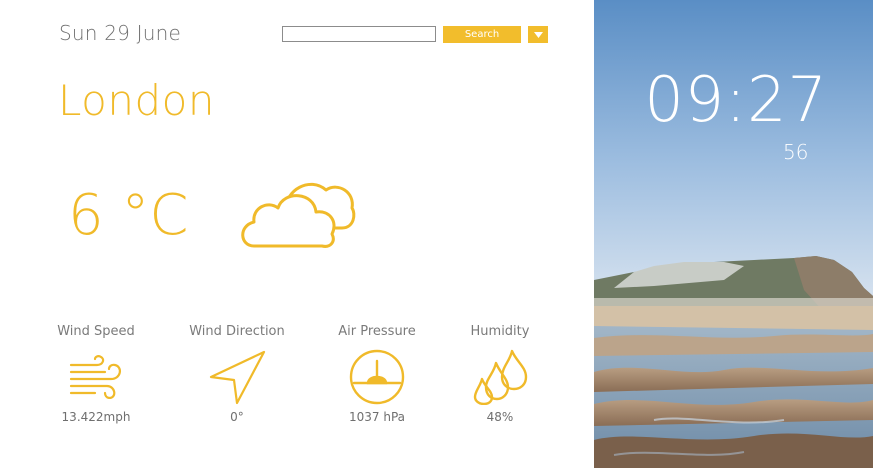 Image resolution: width=873 pixels, height=468 pixels. What do you see at coordinates (500, 331) in the screenshot?
I see `stat-label: Humidity` at bounding box center [500, 331].